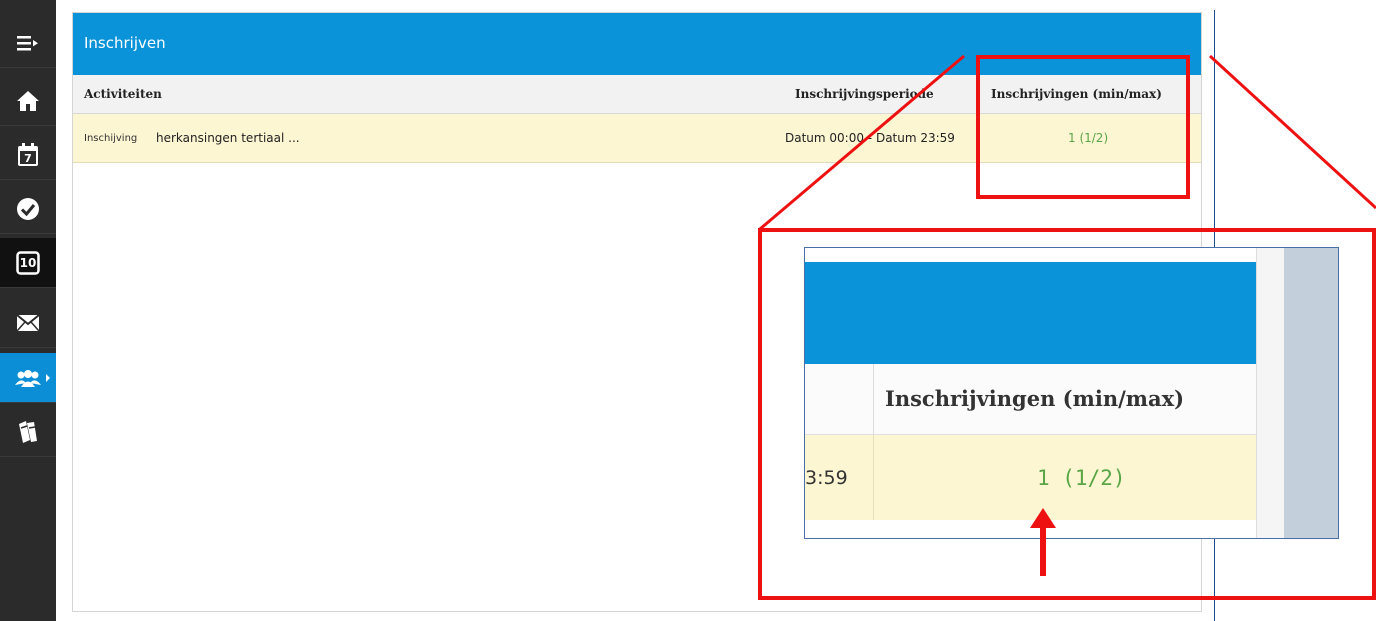 This screenshot has height=621, width=1376. Describe the element at coordinates (1292, 132) in the screenshot. I see `connector-line-right` at that location.